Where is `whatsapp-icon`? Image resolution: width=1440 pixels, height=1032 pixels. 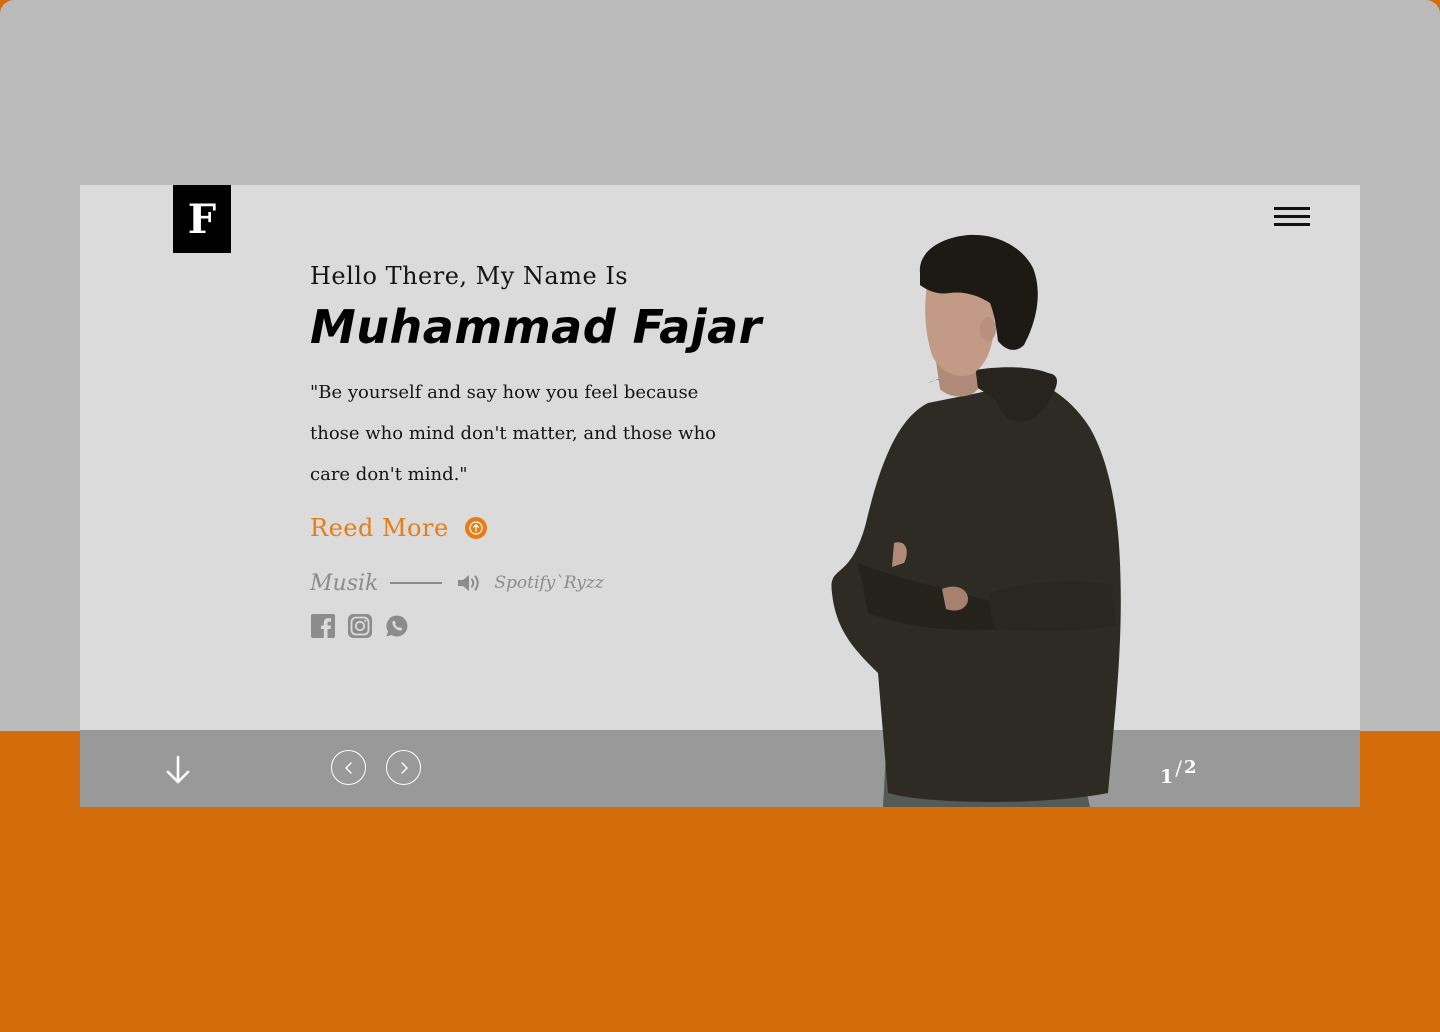
whatsapp-icon is located at coordinates (397, 626).